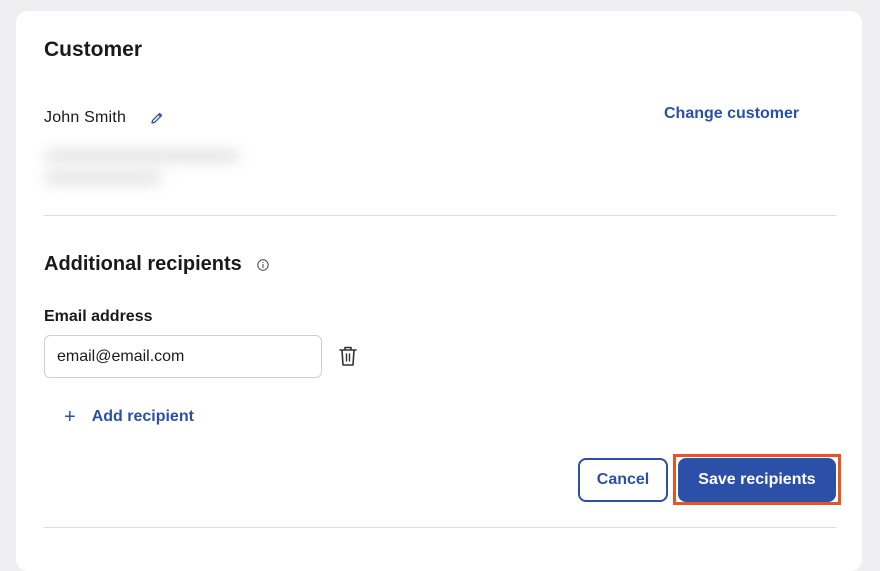 Image resolution: width=880 pixels, height=571 pixels. What do you see at coordinates (263, 265) in the screenshot?
I see `info-icon` at bounding box center [263, 265].